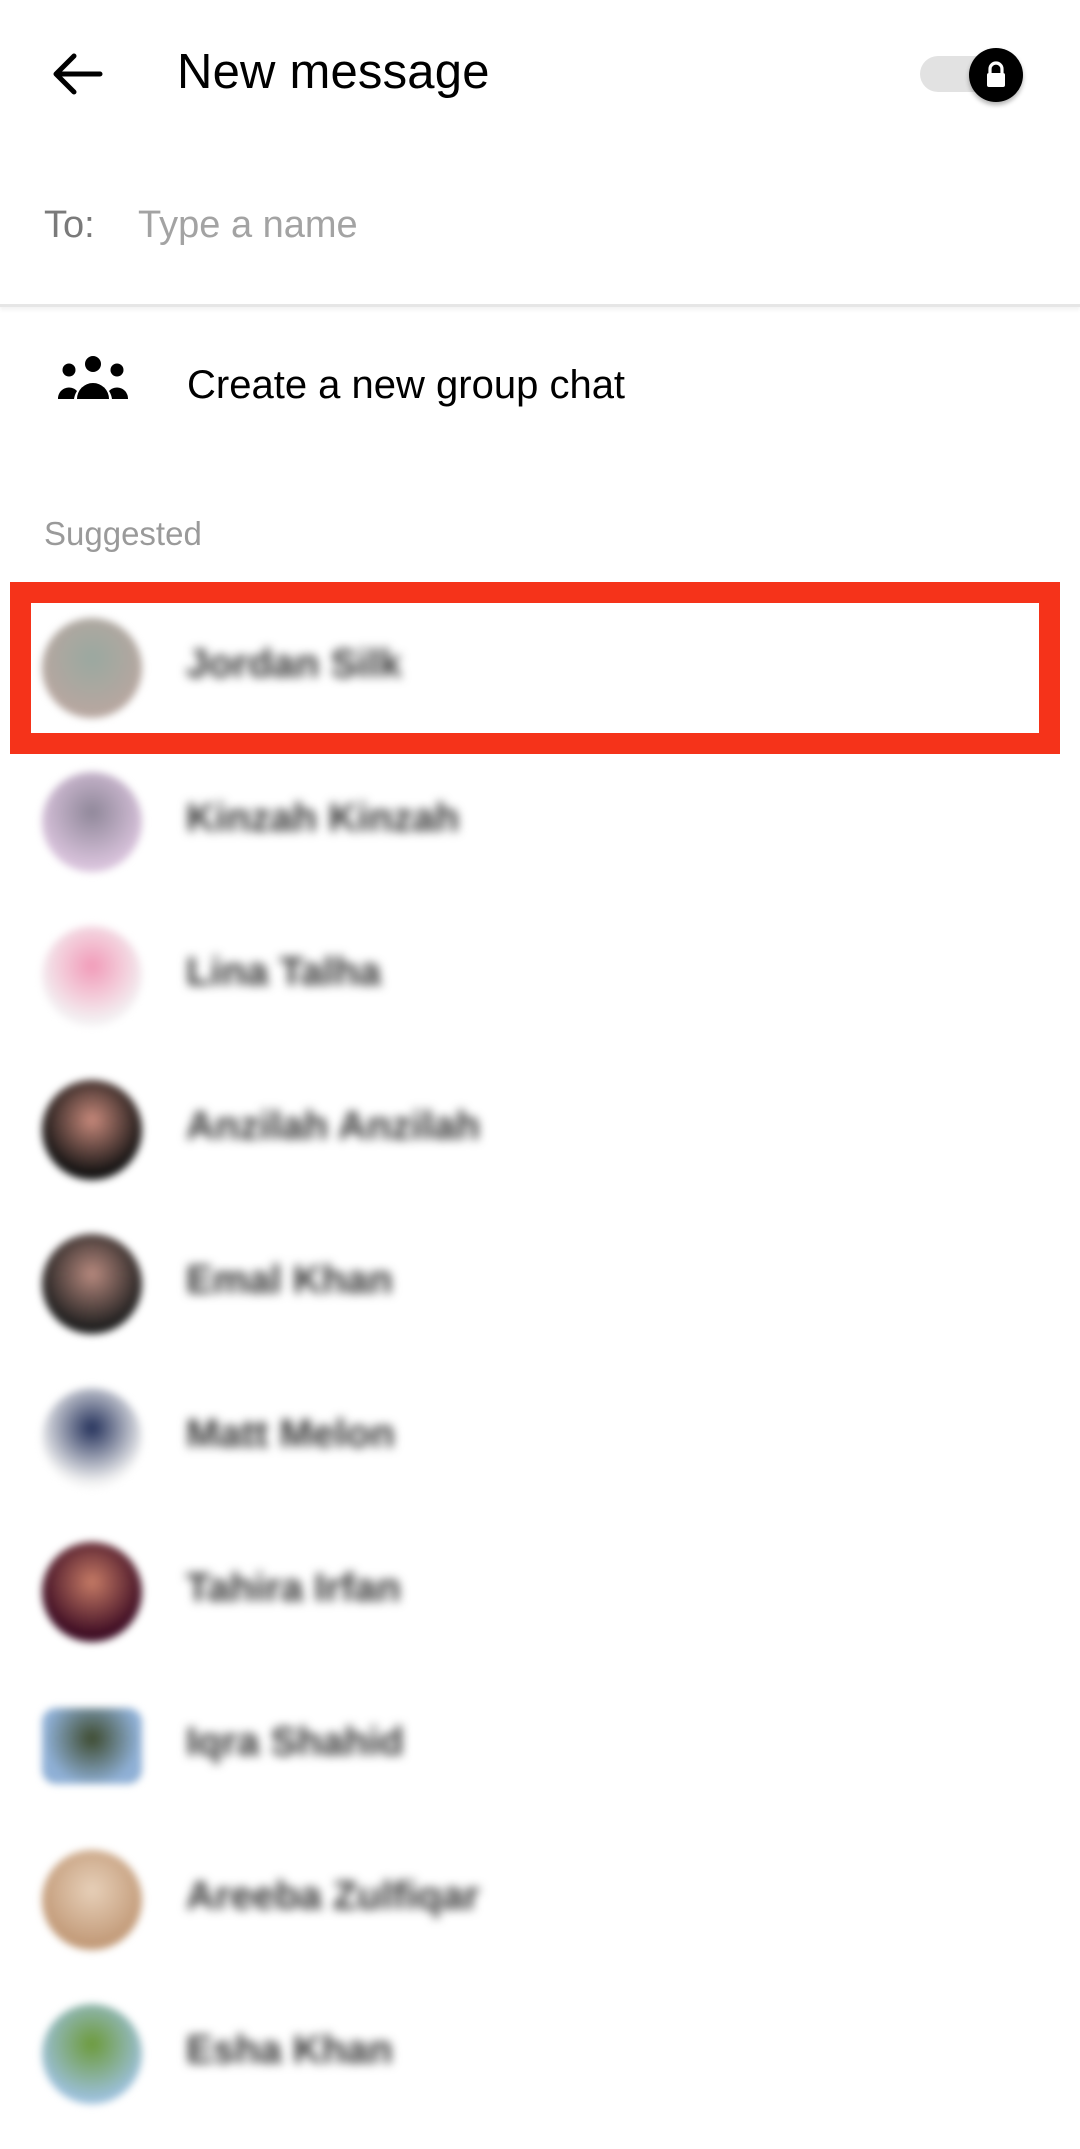 The width and height of the screenshot is (1080, 2149). What do you see at coordinates (295, 1742) in the screenshot?
I see `contact-name: Iqra Shahid` at bounding box center [295, 1742].